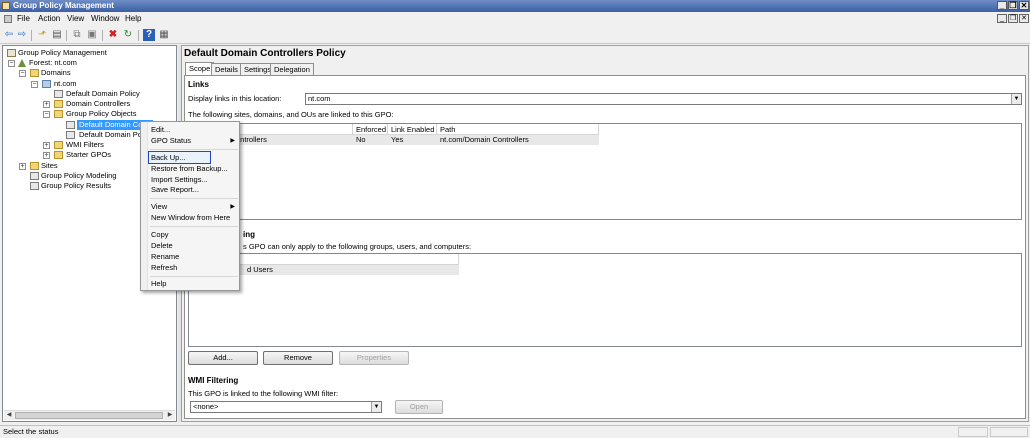  Describe the element at coordinates (1013, 18) in the screenshot. I see `mdi-restore-button: ❐` at that location.